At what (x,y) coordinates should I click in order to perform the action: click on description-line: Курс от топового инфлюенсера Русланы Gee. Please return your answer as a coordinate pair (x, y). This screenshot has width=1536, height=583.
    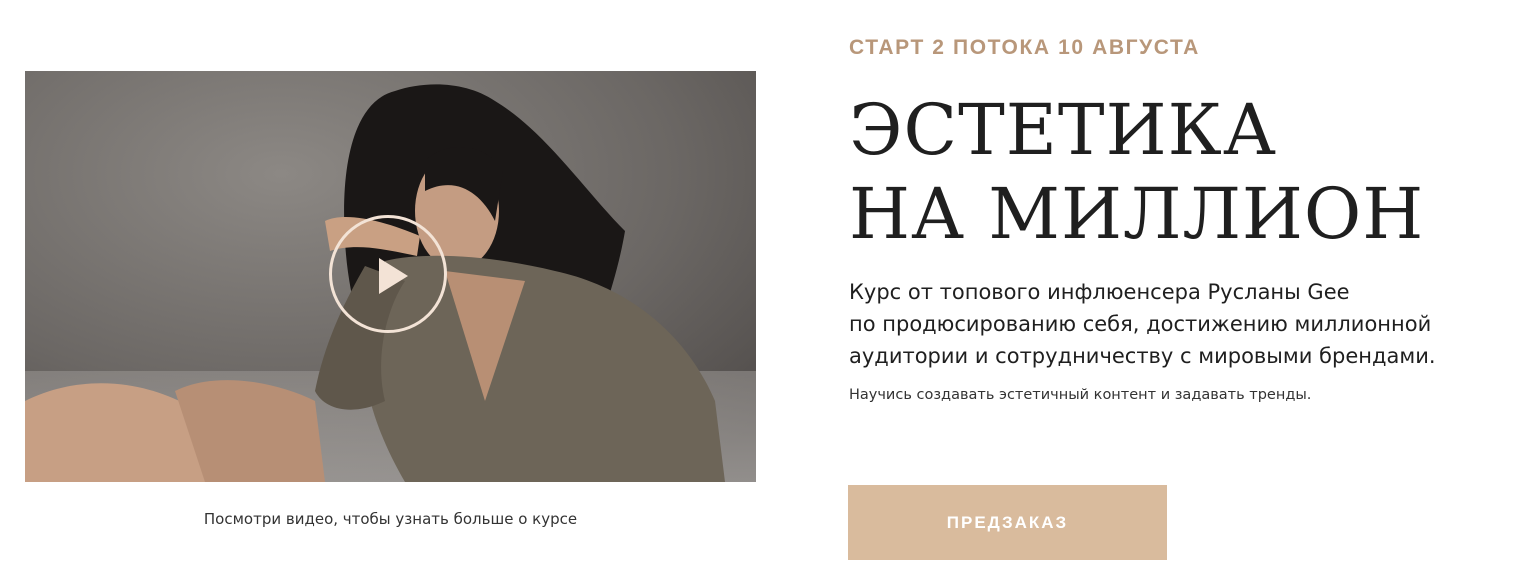
    Looking at the image, I should click on (1099, 292).